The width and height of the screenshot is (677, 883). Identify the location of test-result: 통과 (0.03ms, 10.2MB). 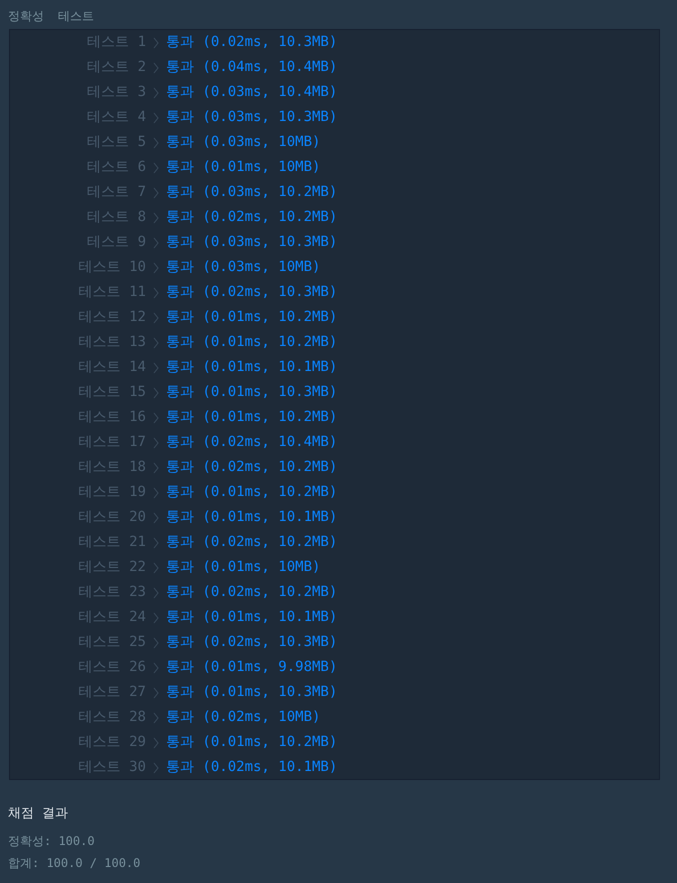
(252, 192).